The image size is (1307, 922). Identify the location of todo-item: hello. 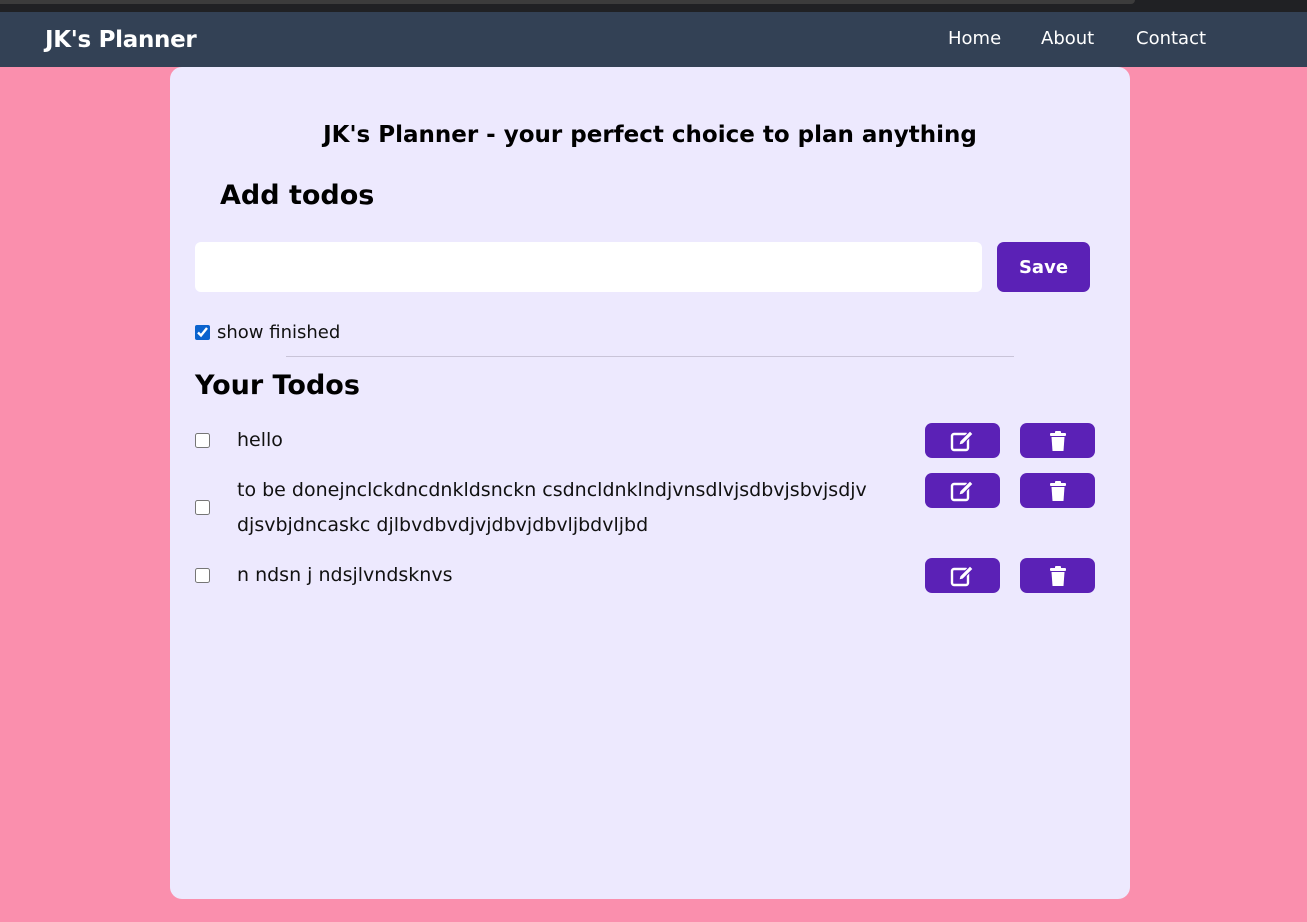
(650, 440).